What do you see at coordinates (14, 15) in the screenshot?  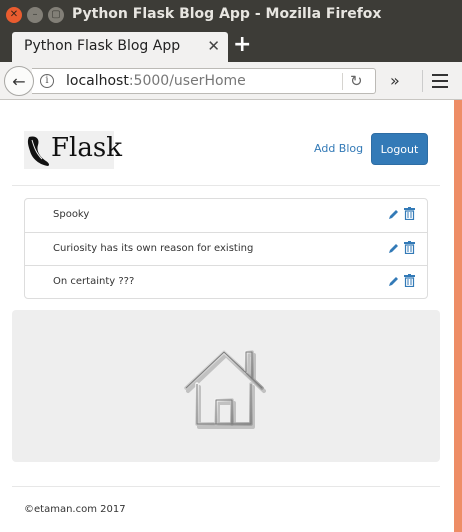 I see `window-close-button: ✕` at bounding box center [14, 15].